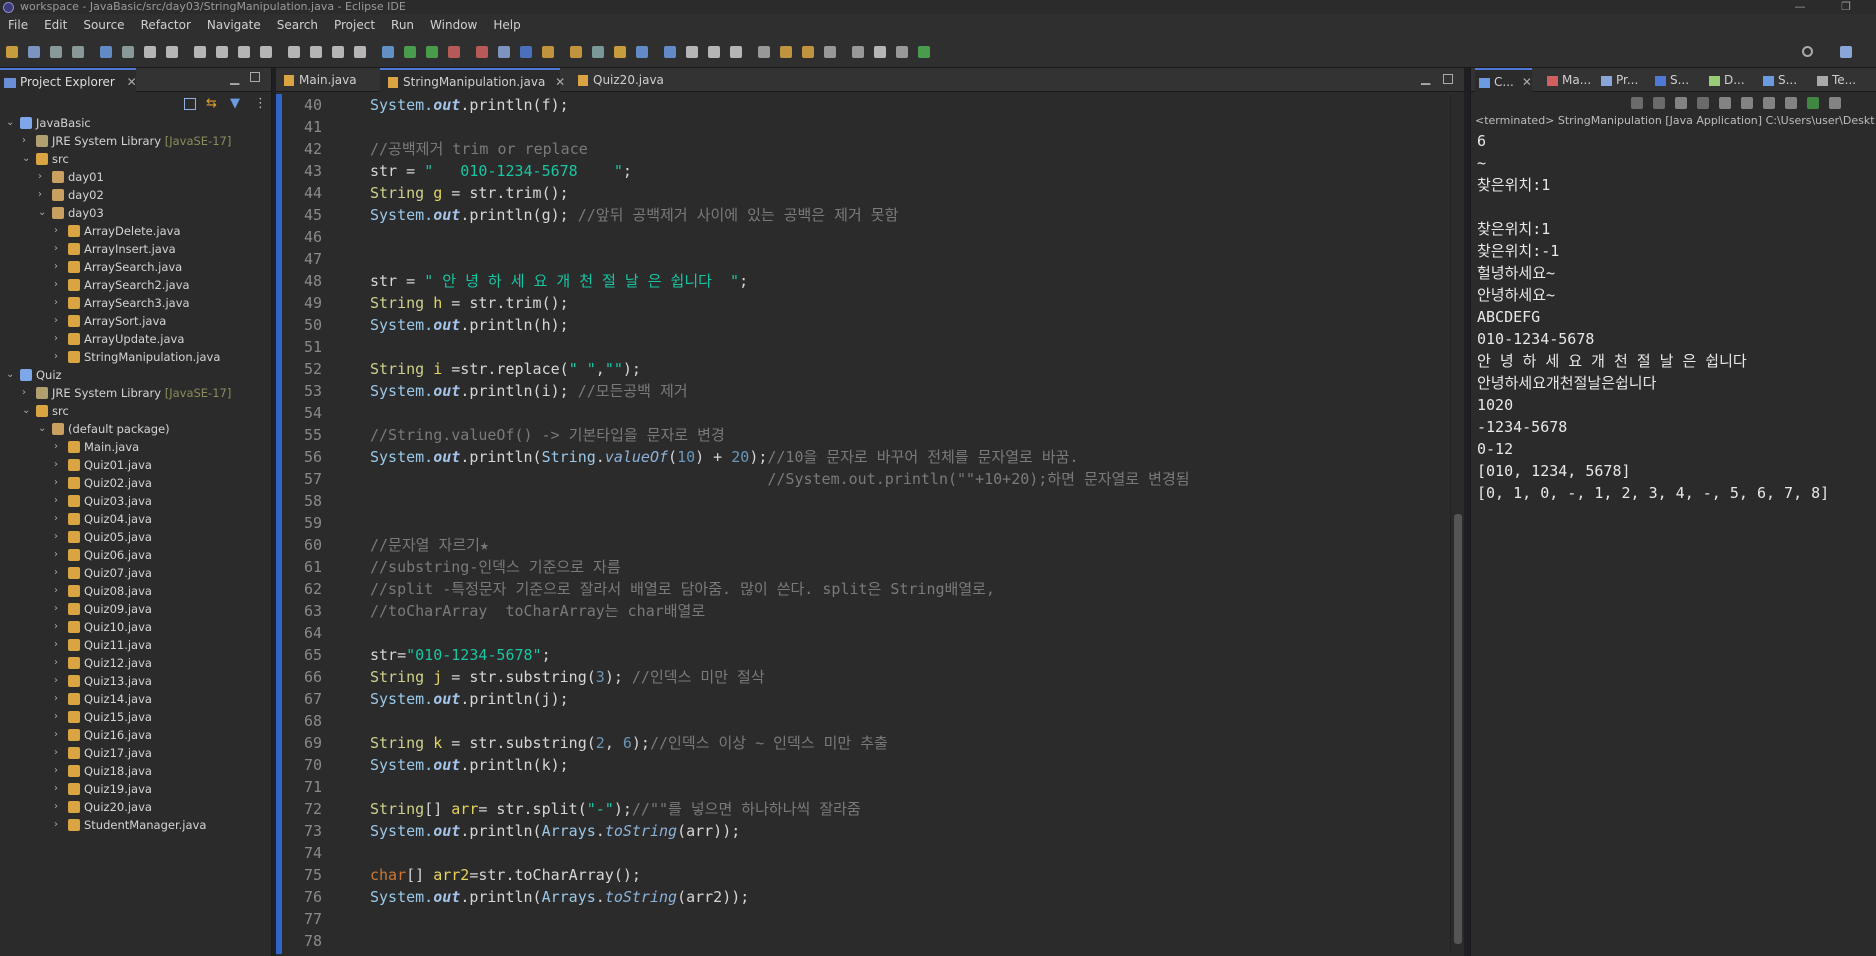  What do you see at coordinates (630, 80) in the screenshot?
I see `tab-quiz20-java: Quiz20.java` at bounding box center [630, 80].